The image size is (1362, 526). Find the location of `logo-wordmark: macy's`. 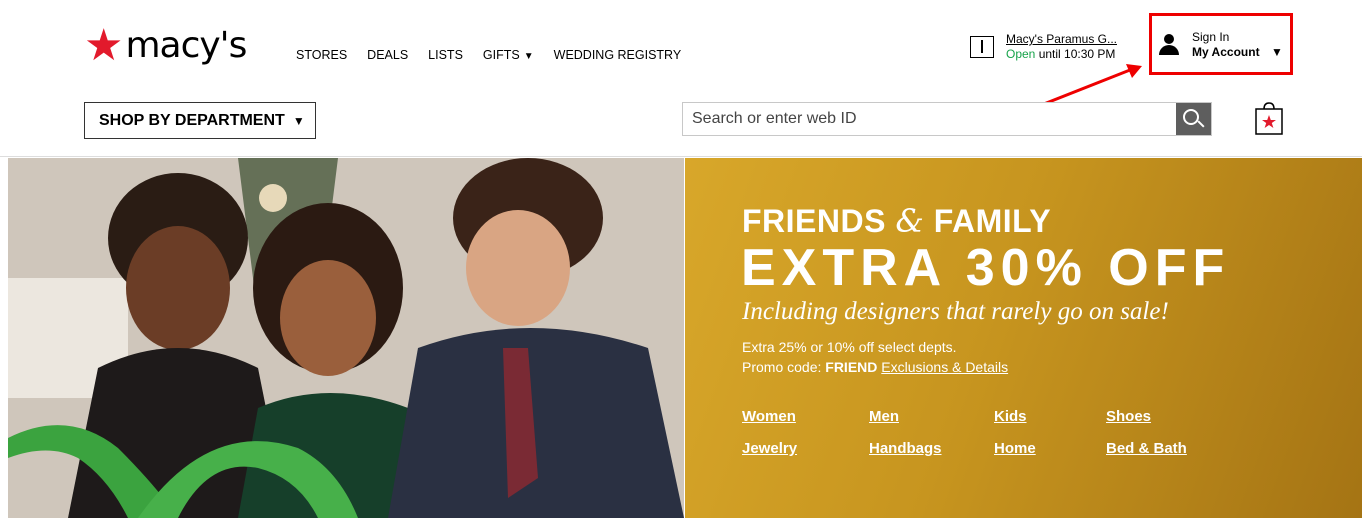

logo-wordmark: macy's is located at coordinates (186, 45).